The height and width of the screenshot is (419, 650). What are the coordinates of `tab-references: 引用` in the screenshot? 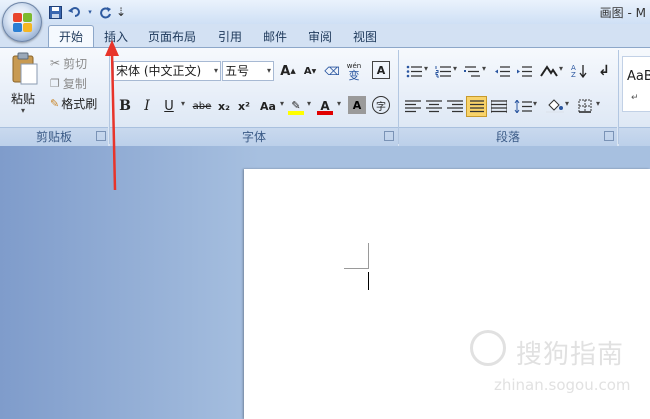 It's located at (230, 37).